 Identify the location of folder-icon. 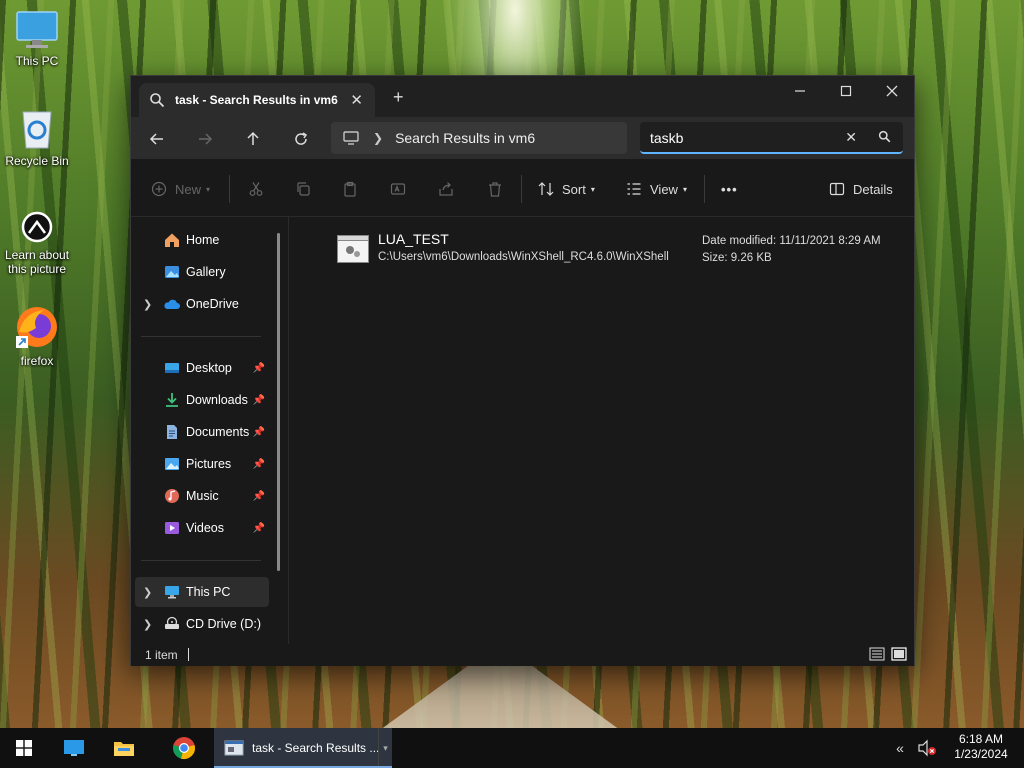
(124, 749).